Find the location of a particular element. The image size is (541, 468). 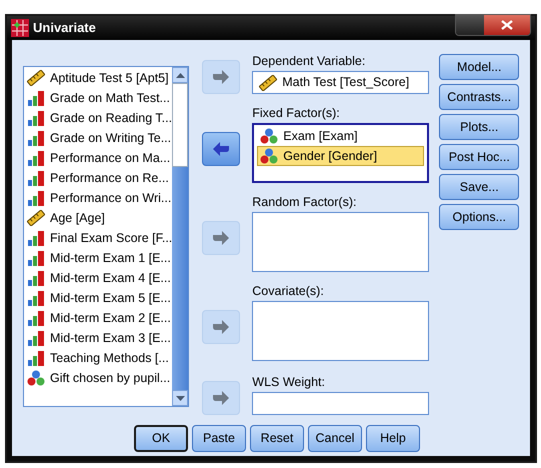

dialog-button: Reset is located at coordinates (277, 438).